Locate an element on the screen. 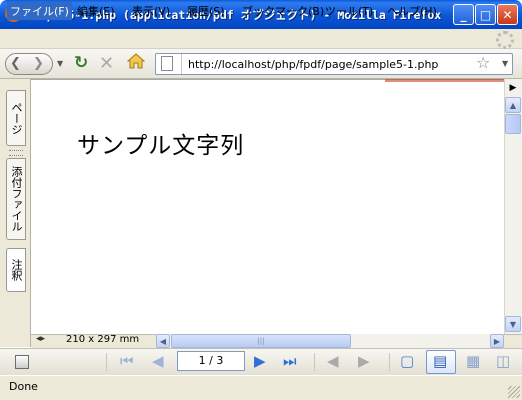 The image size is (522, 400). scroll-right-button: ▶ is located at coordinates (497, 341).